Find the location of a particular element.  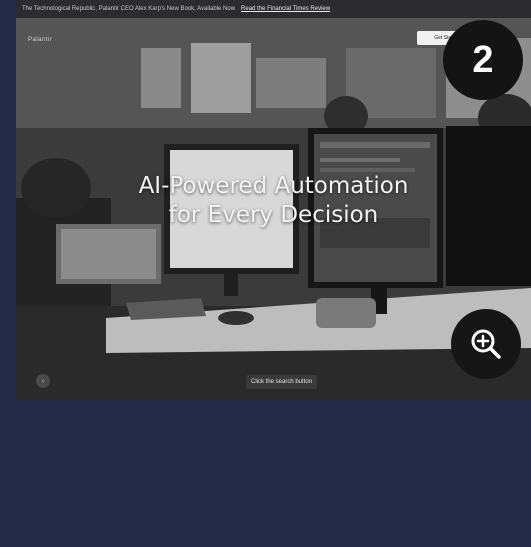

tooltip-hint: Click the search button is located at coordinates (282, 382).